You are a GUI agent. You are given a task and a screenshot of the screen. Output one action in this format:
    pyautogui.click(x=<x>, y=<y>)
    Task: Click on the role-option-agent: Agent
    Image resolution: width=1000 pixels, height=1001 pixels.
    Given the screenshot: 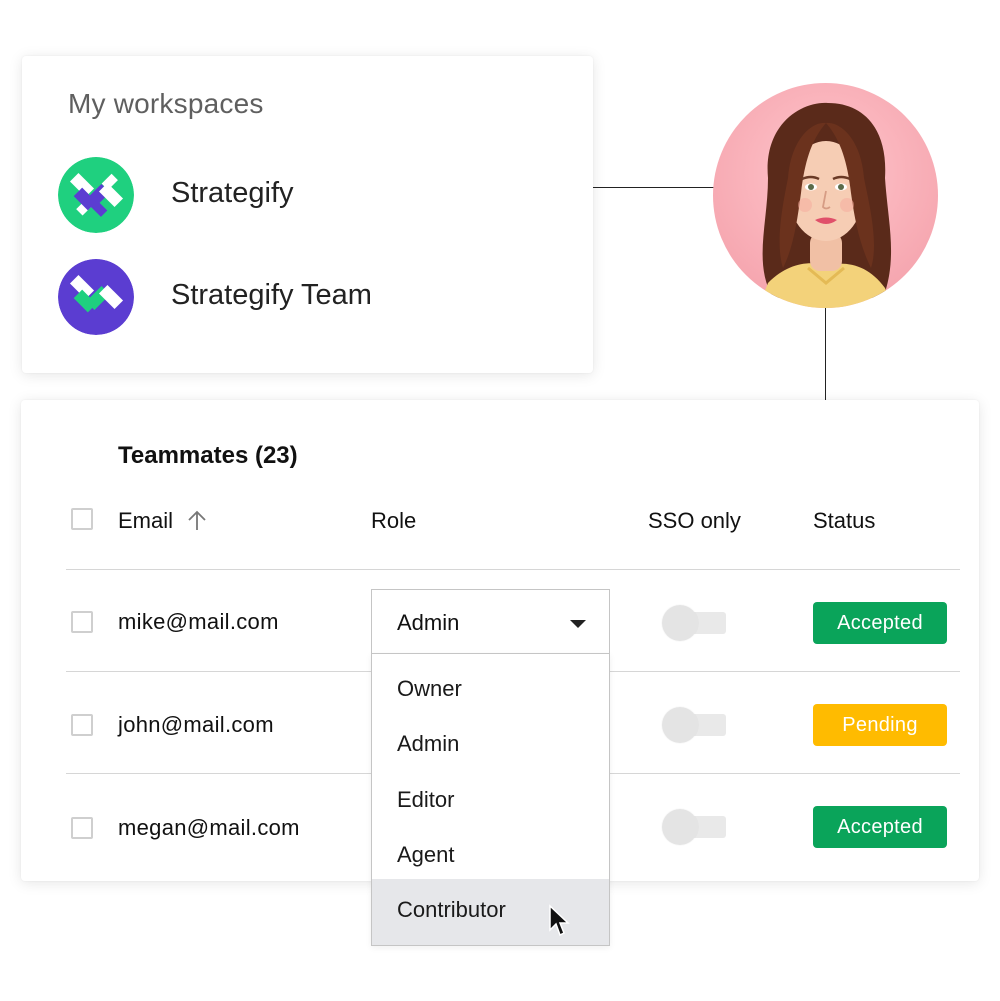 What is the action you would take?
    pyautogui.click(x=490, y=854)
    